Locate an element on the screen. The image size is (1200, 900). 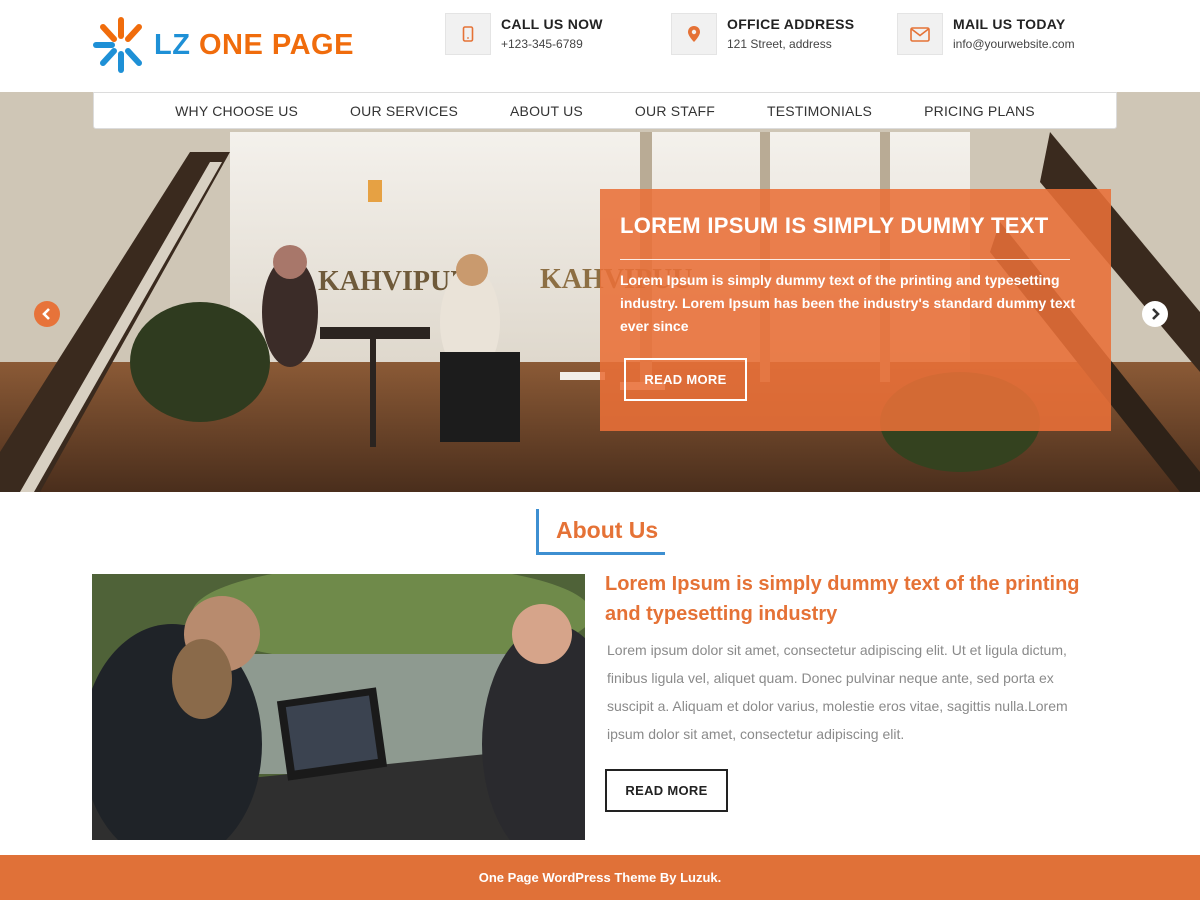
site-logo: LZ ONE PAGE is located at coordinates (222, 45).